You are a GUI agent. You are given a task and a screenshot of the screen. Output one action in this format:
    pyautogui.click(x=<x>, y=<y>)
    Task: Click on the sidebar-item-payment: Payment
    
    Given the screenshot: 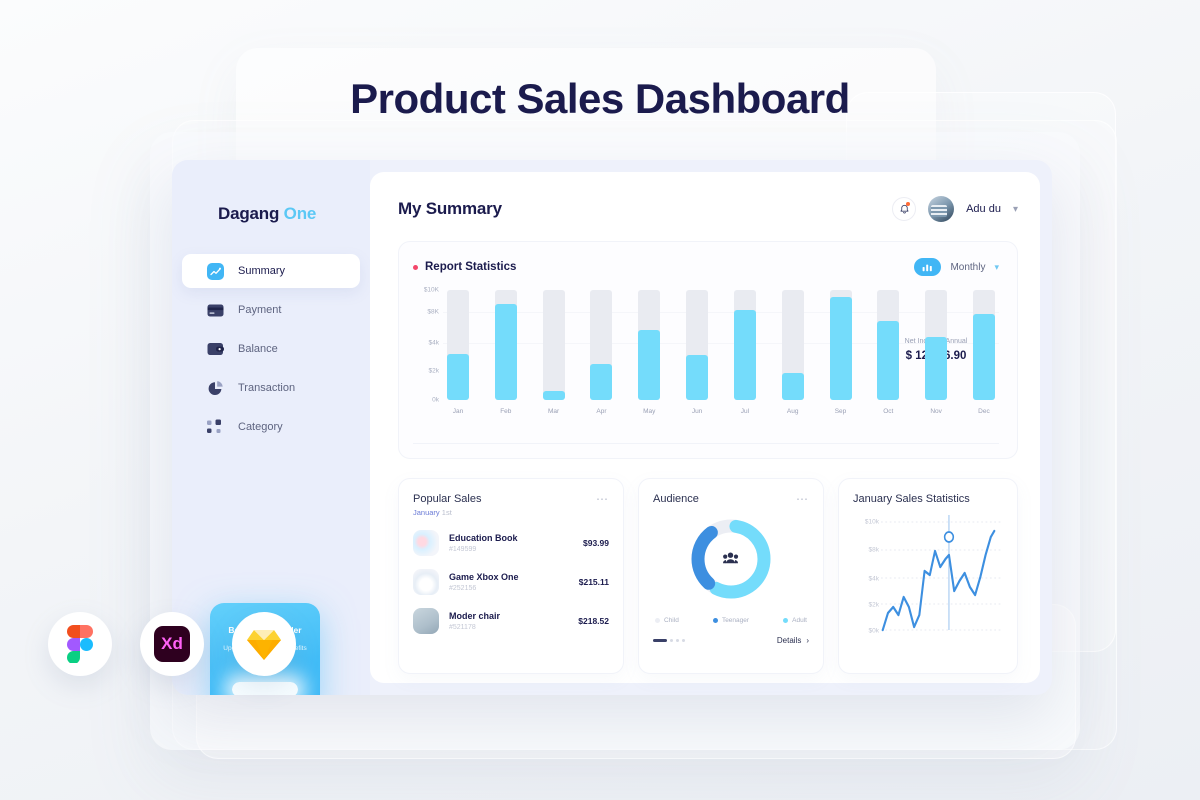 What is the action you would take?
    pyautogui.click(x=271, y=310)
    